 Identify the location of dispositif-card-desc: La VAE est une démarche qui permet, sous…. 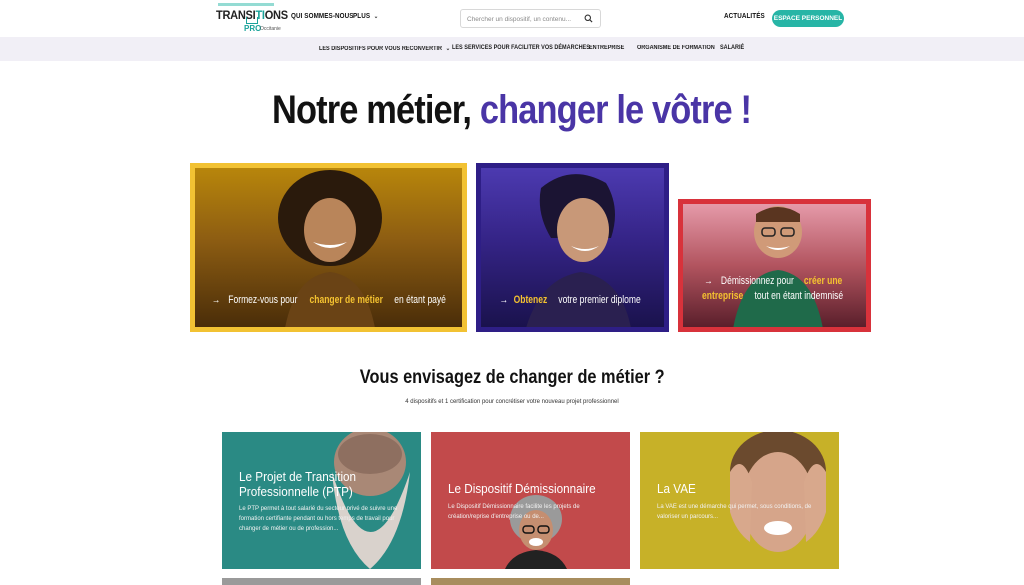
(734, 512).